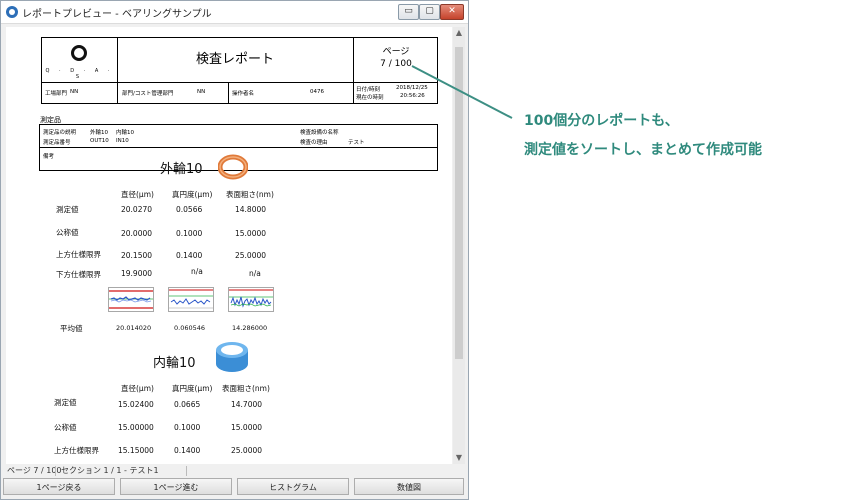 The height and width of the screenshot is (500, 866). Describe the element at coordinates (643, 150) in the screenshot. I see `callout-line-2: 測定値をソートし、まとめて作成可能` at that location.